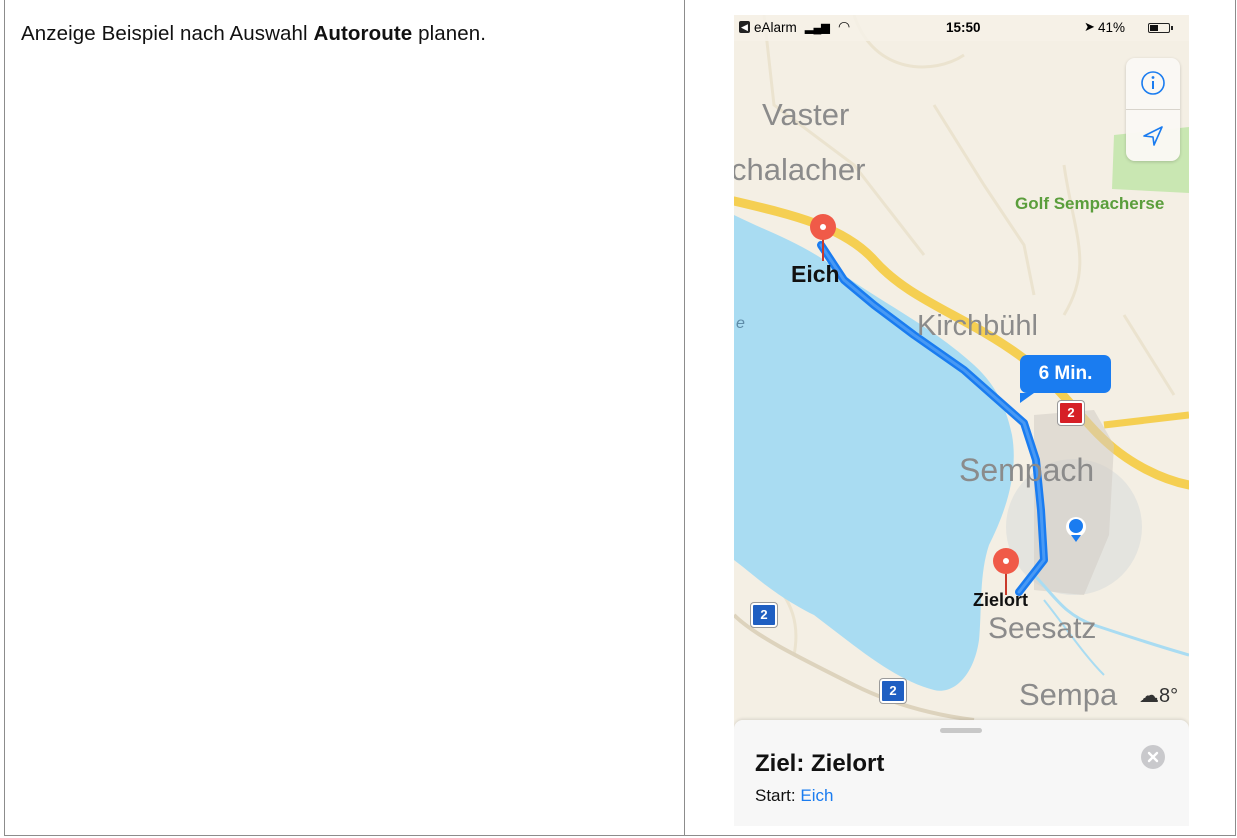  What do you see at coordinates (740, 323) in the screenshot?
I see `map-label-edge: e` at bounding box center [740, 323].